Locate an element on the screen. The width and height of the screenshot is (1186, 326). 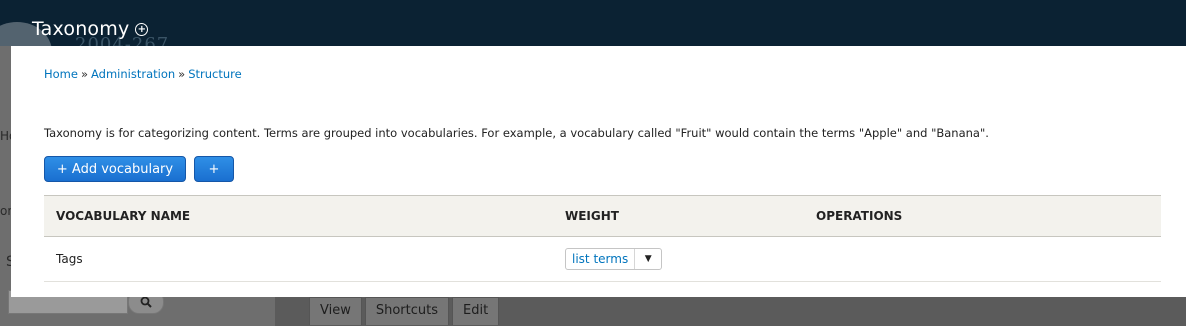
empty-cell is located at coordinates (982, 259).